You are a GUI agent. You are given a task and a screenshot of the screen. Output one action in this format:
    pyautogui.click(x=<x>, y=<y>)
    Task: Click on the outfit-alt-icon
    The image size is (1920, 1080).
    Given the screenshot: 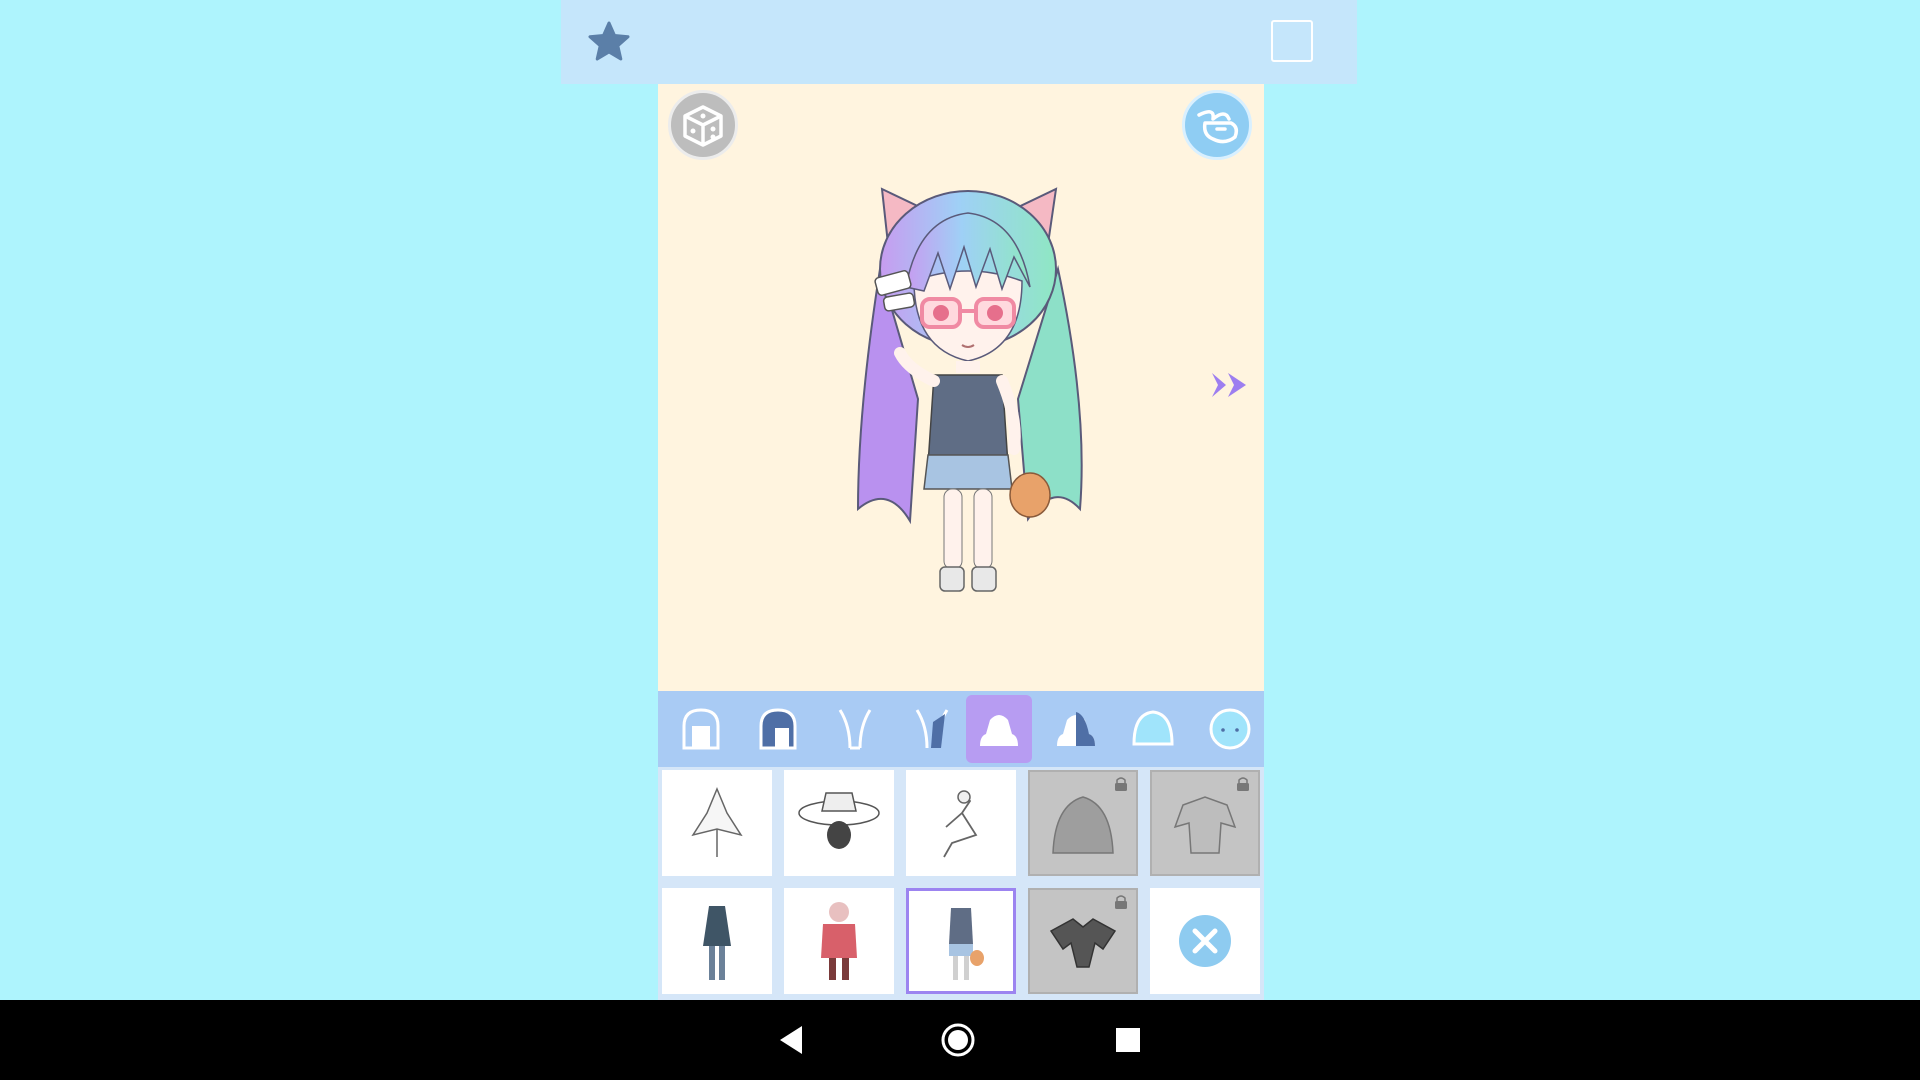 What is the action you would take?
    pyautogui.click(x=1076, y=729)
    